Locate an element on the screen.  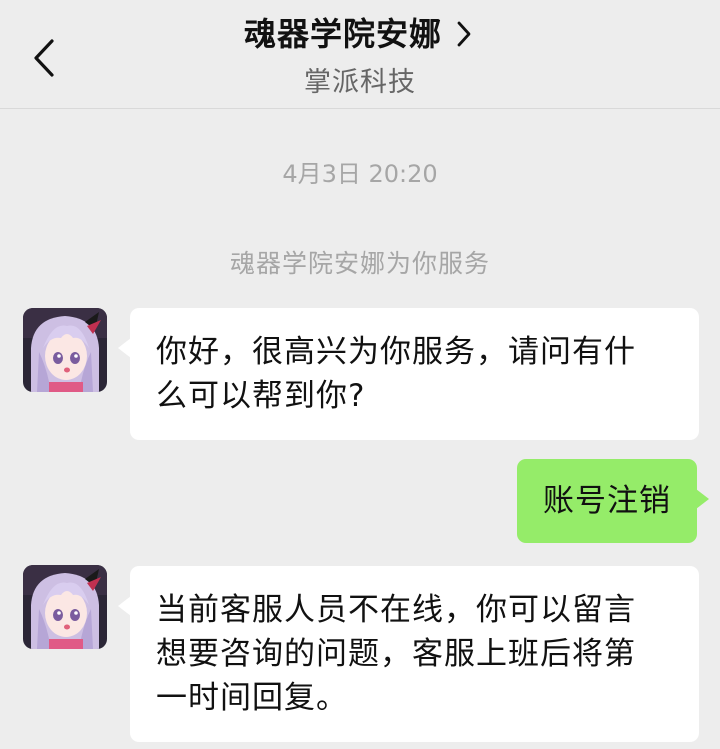
message-text: 你好，很高兴为你服务，请问有什 么可以帮到你? is located at coordinates (396, 374).